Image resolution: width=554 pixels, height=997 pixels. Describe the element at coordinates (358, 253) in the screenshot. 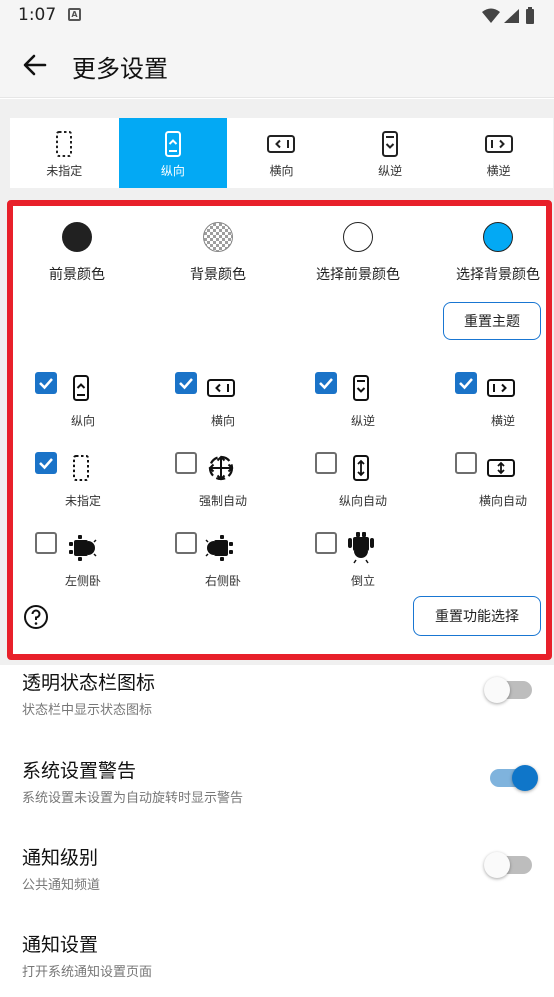

I see `selected-foreground-color-picker: 选择前景颜色` at that location.